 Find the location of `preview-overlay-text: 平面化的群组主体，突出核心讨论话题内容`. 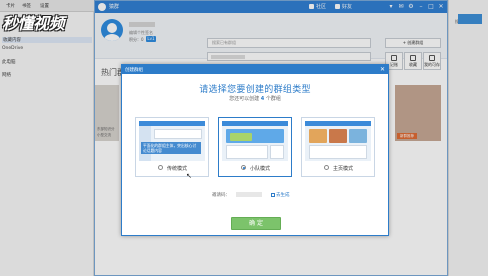

preview-overlay-text: 平面化的群组主体，突出核心讨论话题内容 is located at coordinates (171, 148).